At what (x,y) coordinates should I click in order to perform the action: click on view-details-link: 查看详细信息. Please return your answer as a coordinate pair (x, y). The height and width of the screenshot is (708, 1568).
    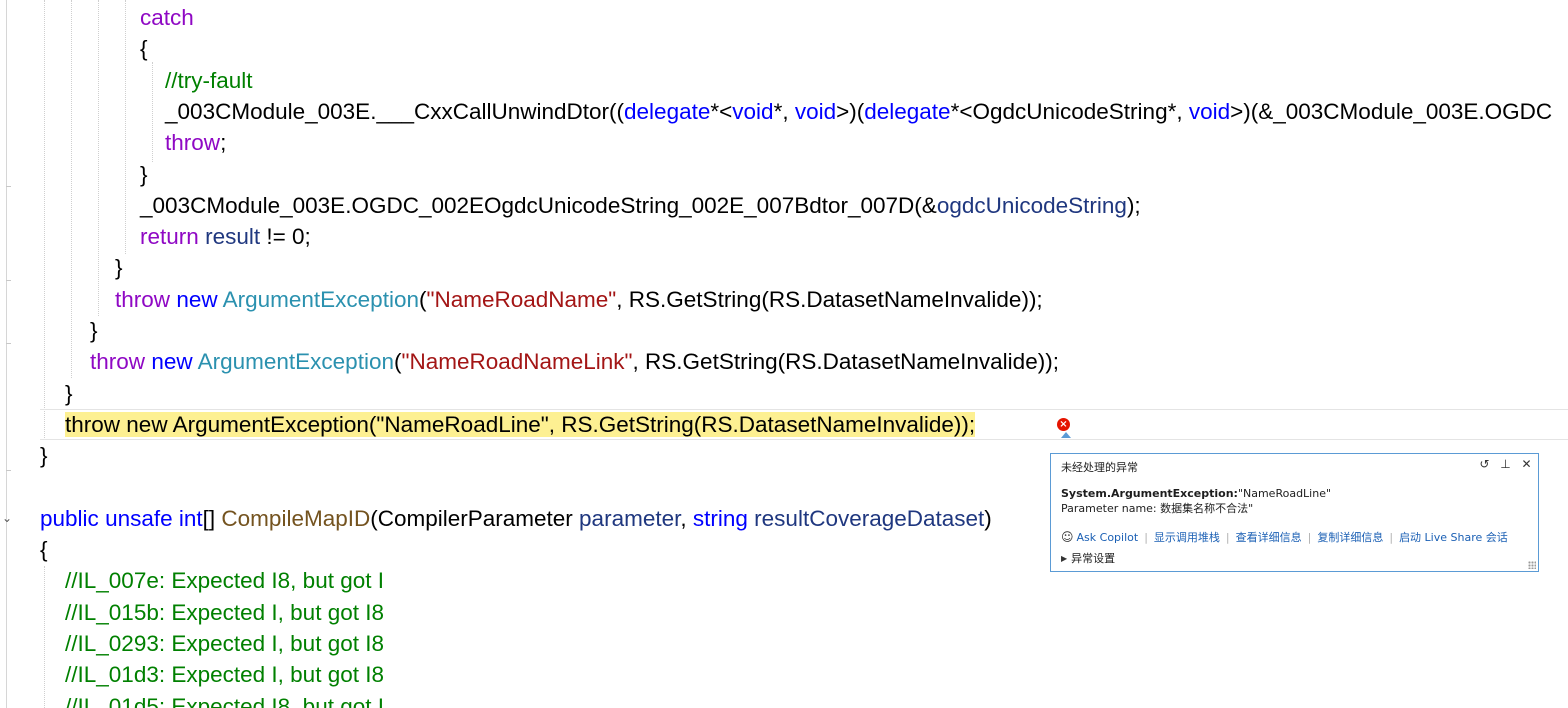
    Looking at the image, I should click on (1269, 537).